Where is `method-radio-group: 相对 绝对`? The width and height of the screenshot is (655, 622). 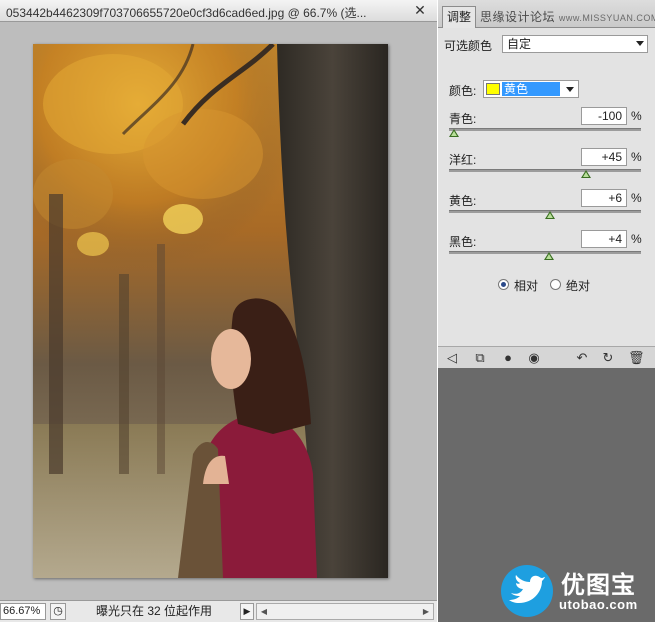
method-radio-group: 相对 绝对 is located at coordinates (573, 285).